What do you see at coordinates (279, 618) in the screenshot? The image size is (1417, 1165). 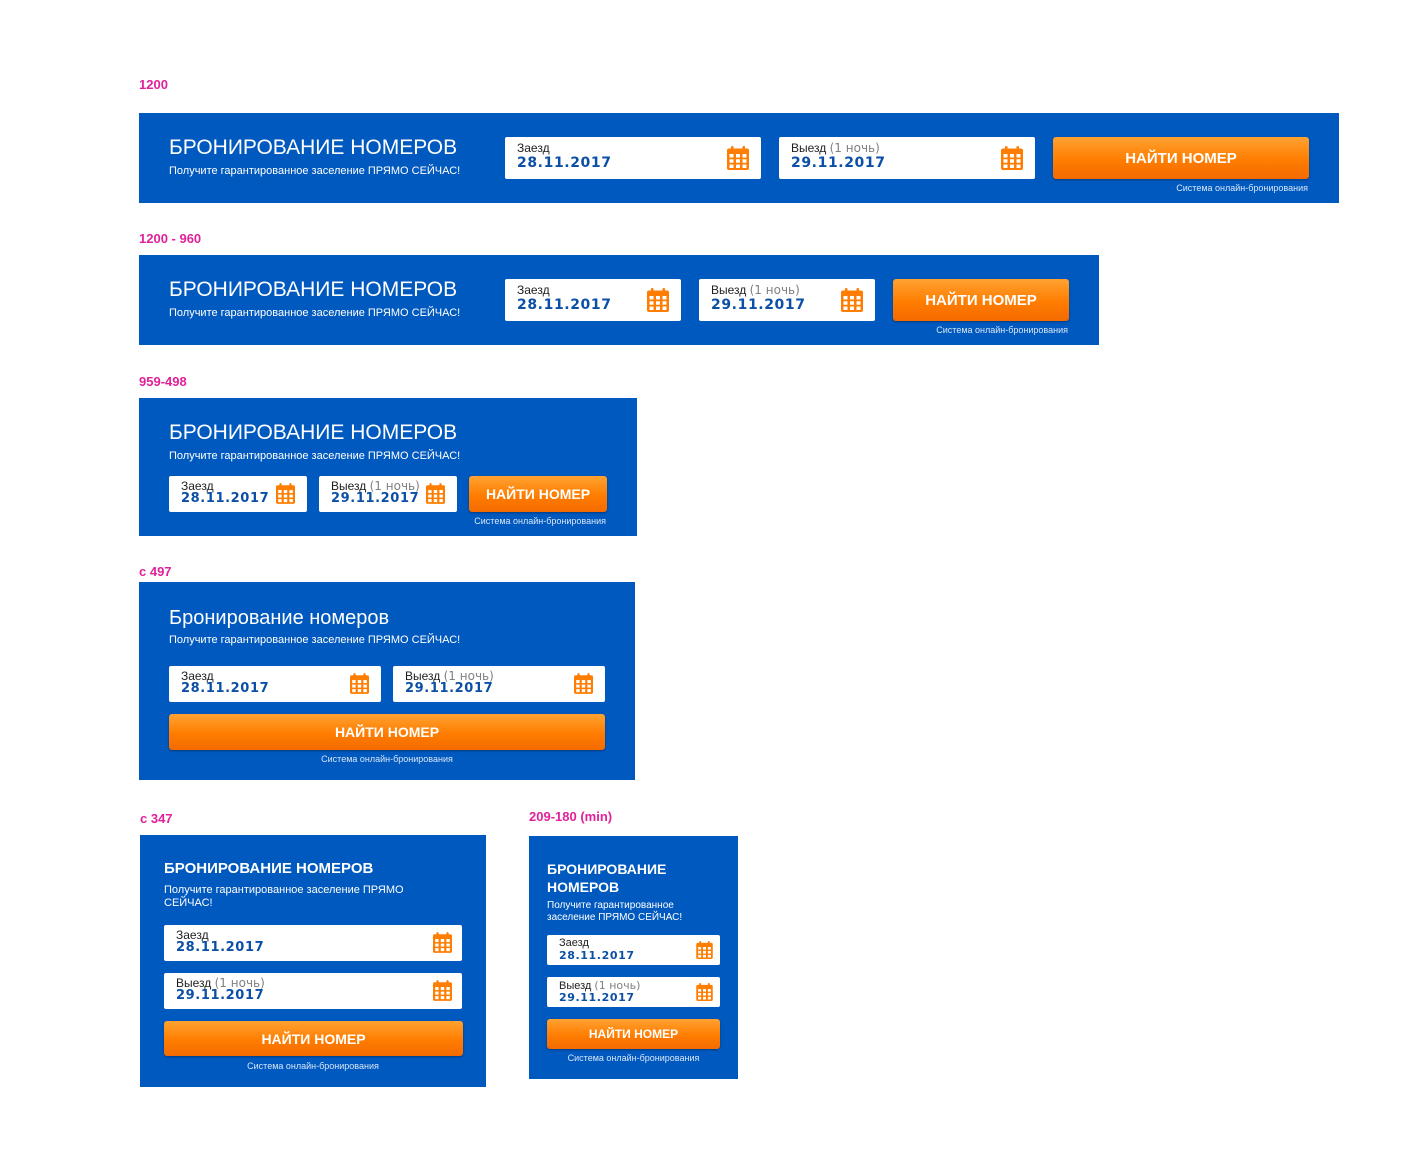 I see `widget-title: Бронирование номеров` at bounding box center [279, 618].